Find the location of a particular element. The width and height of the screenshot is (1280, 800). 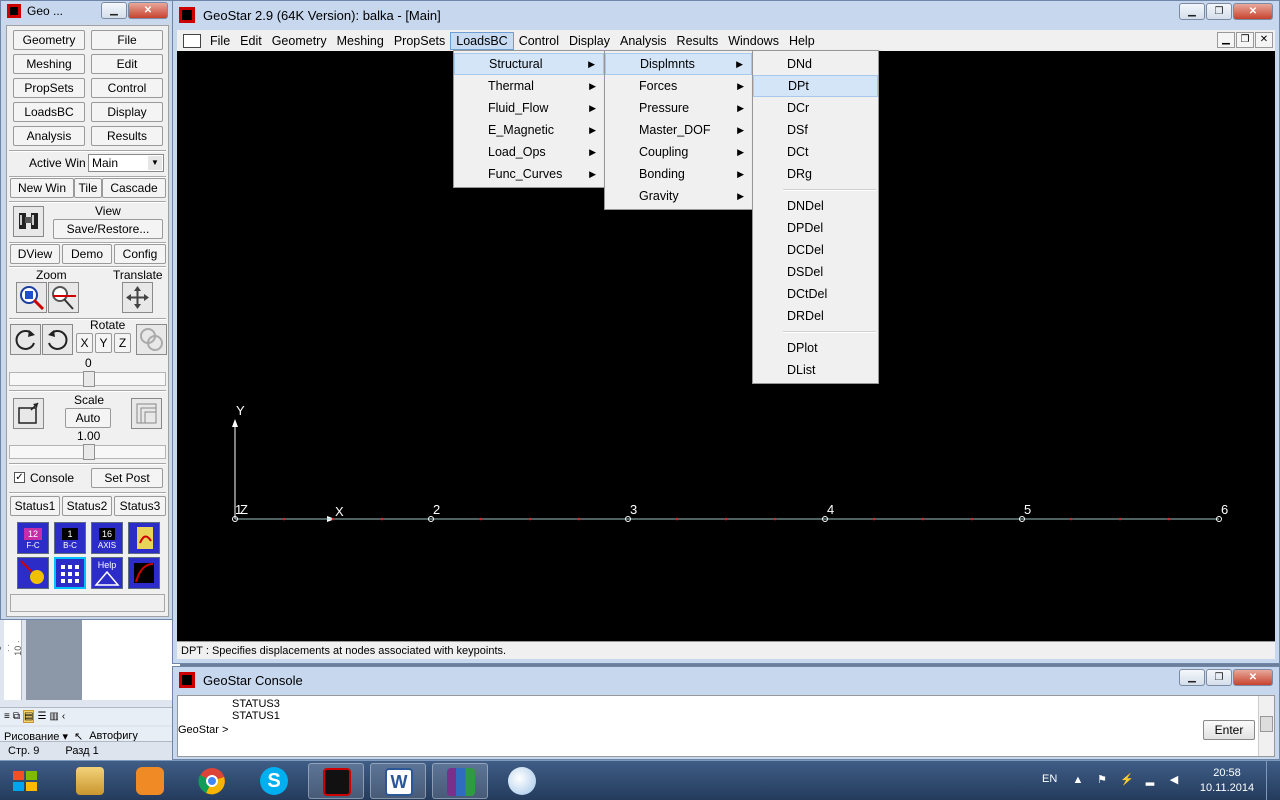

power-icon: ⚡ is located at coordinates (1127, 780).